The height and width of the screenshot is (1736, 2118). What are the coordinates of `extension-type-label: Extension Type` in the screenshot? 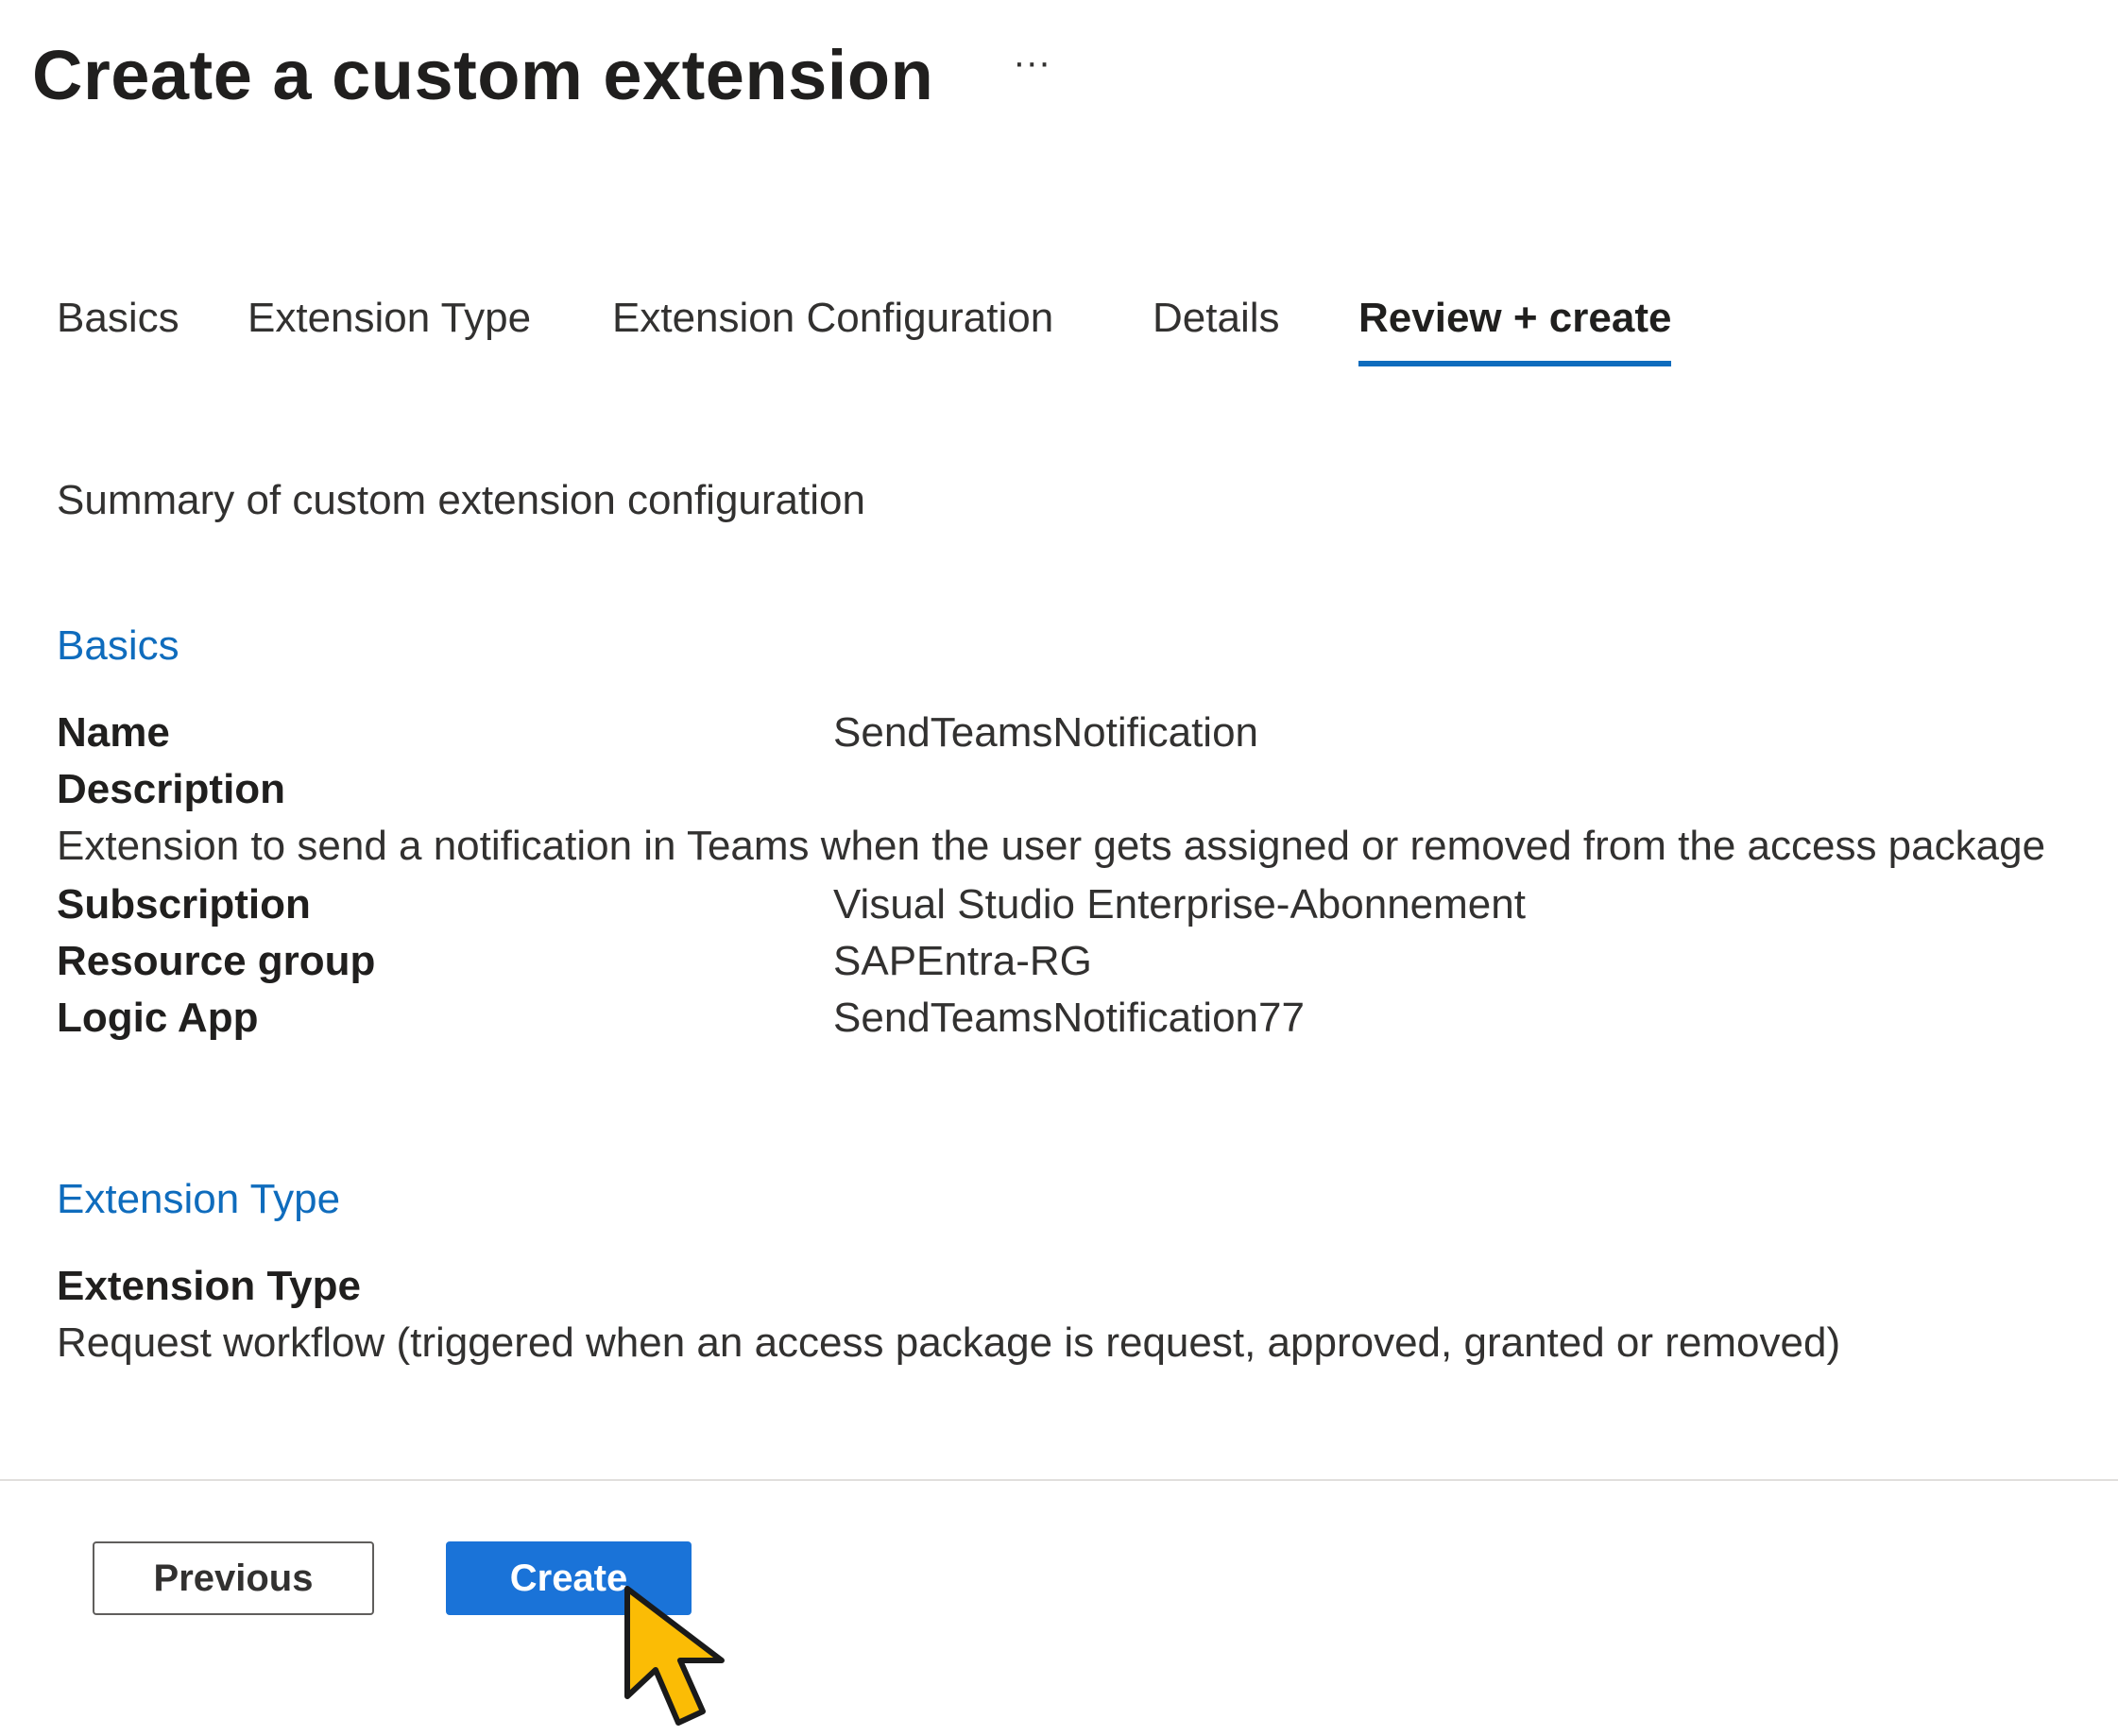 It's located at (209, 1286).